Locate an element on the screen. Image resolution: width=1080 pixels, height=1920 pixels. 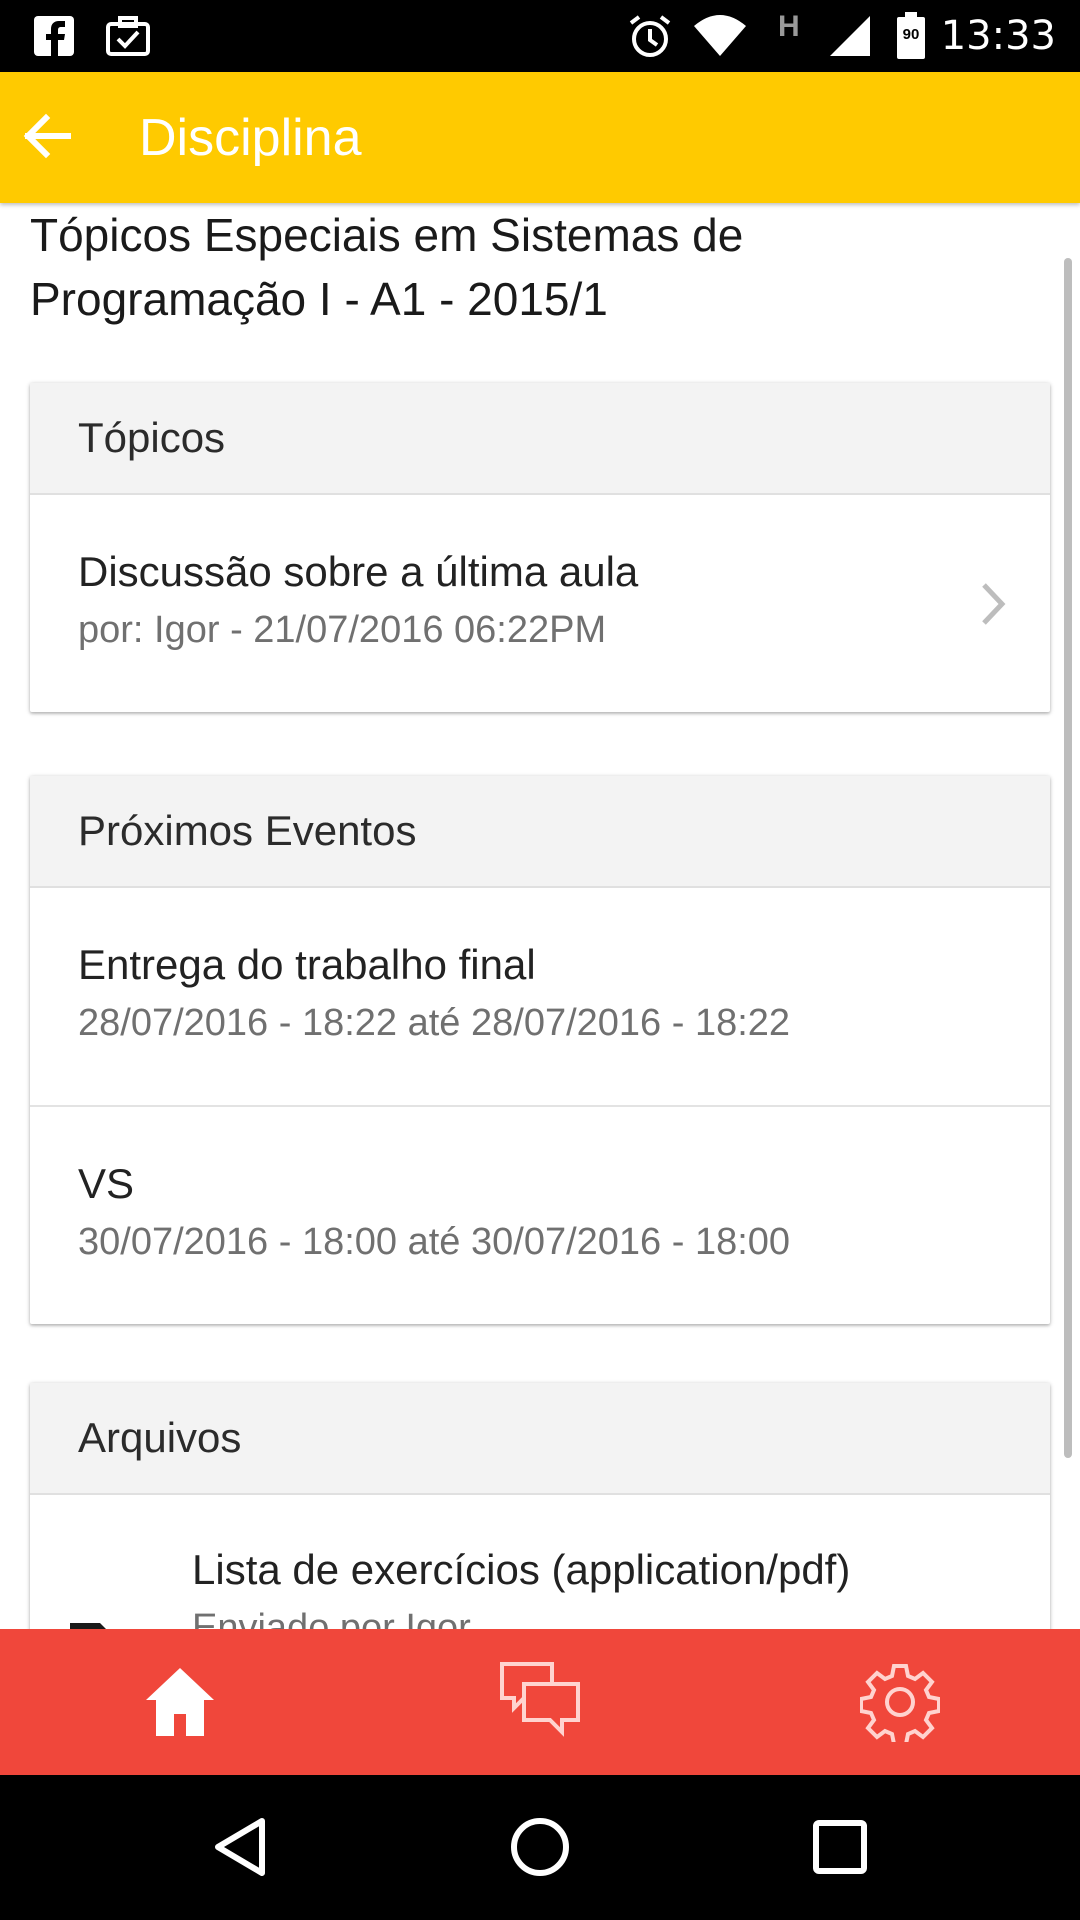
app-bar: Disciplina is located at coordinates (540, 137).